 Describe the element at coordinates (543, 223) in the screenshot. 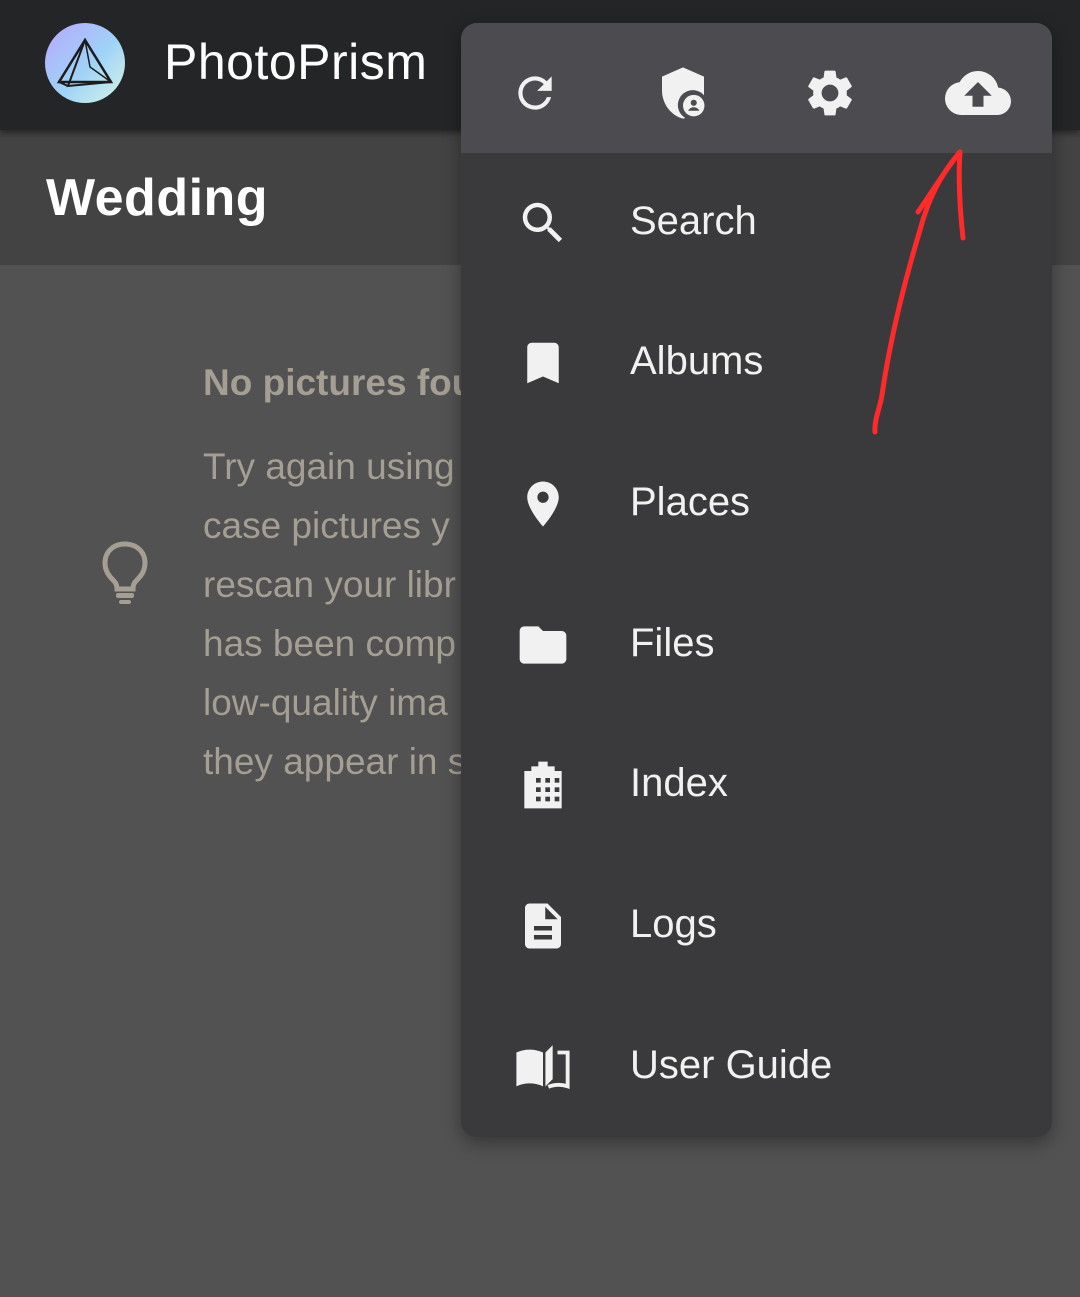

I see `search-icon` at that location.